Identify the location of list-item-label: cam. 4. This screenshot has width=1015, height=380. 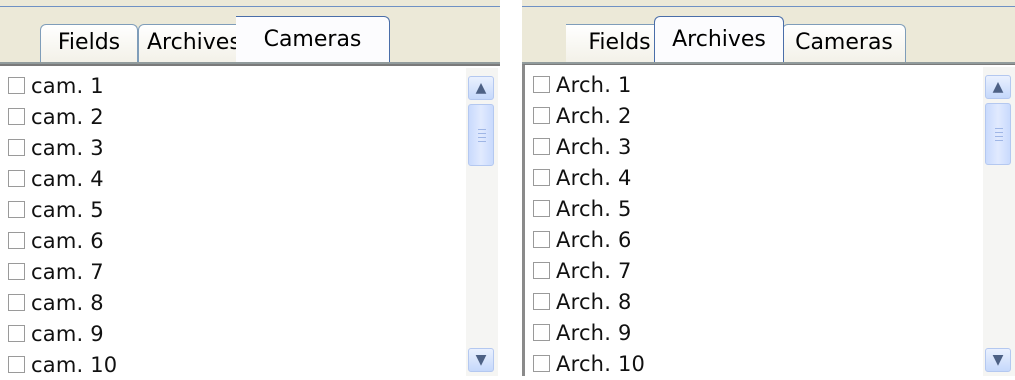
(67, 178).